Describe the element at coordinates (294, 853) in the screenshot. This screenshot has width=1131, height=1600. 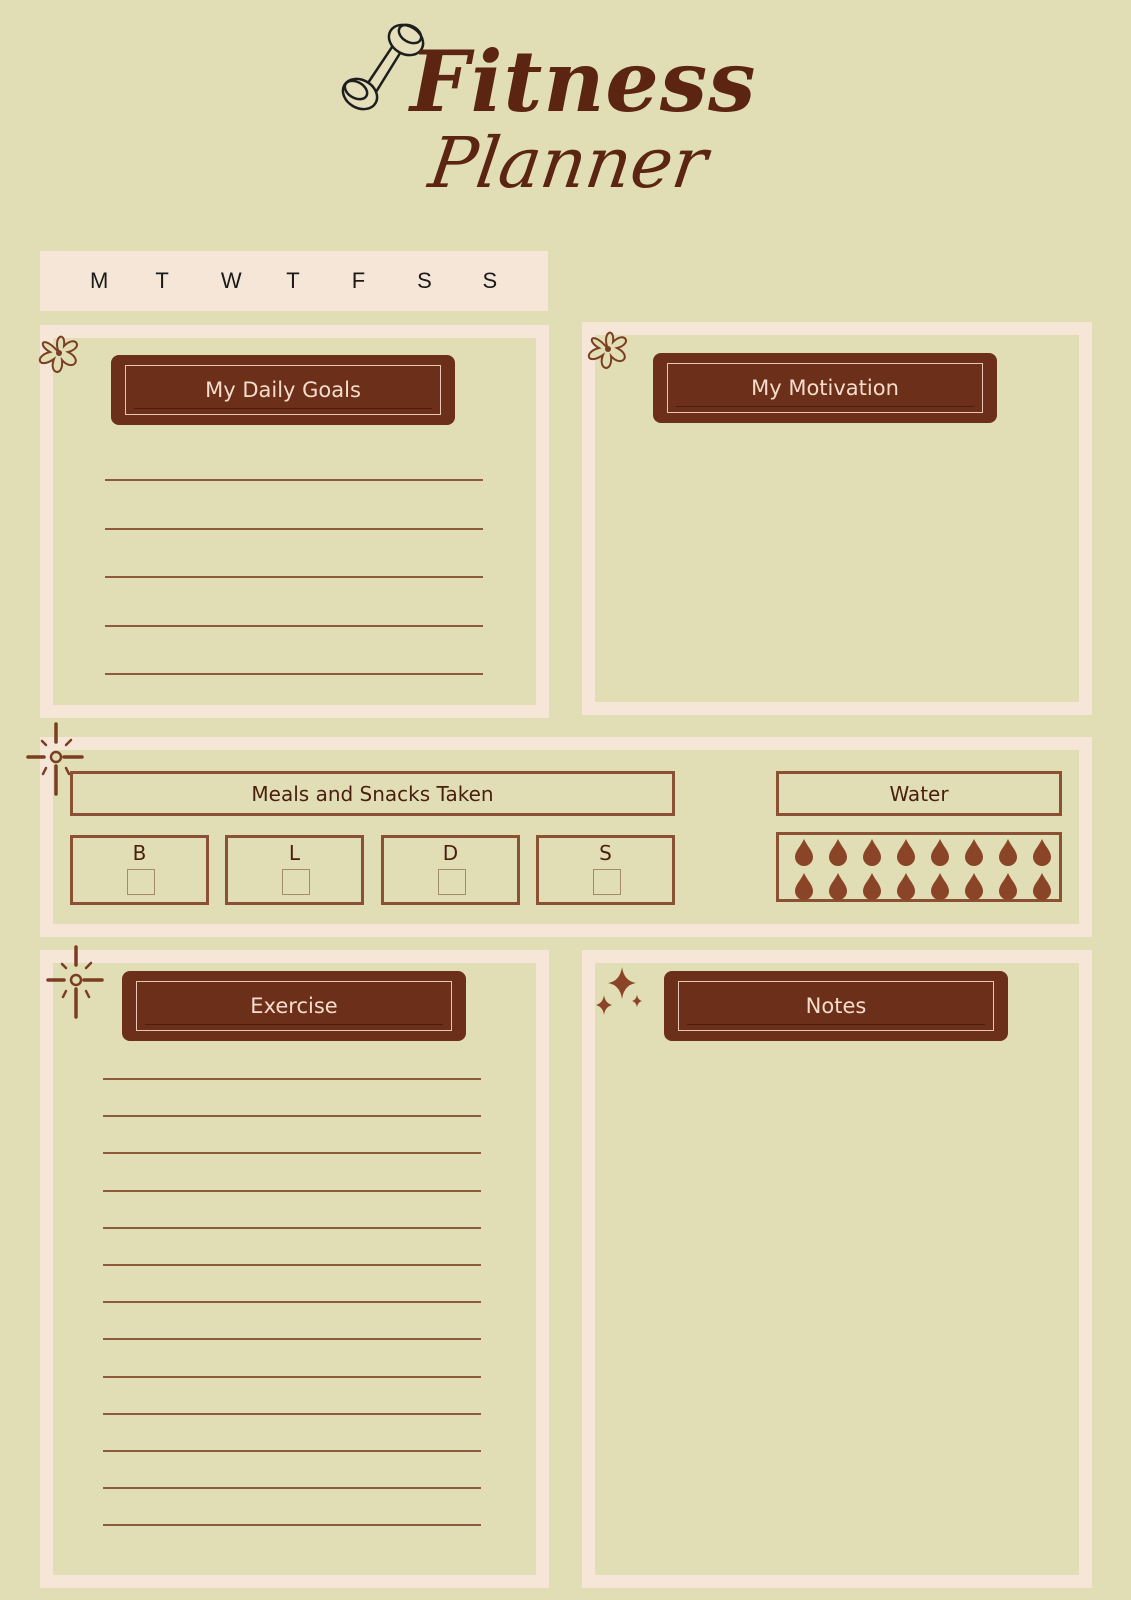
I see `meal-label: L` at that location.